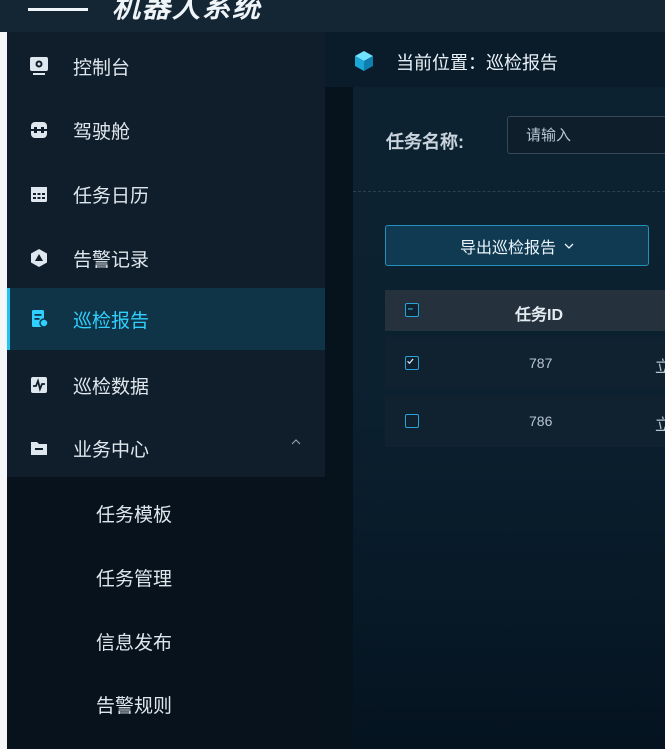 Image resolution: width=665 pixels, height=749 pixels. Describe the element at coordinates (332, 16) in the screenshot. I see `top-bar: 机器人系统` at that location.